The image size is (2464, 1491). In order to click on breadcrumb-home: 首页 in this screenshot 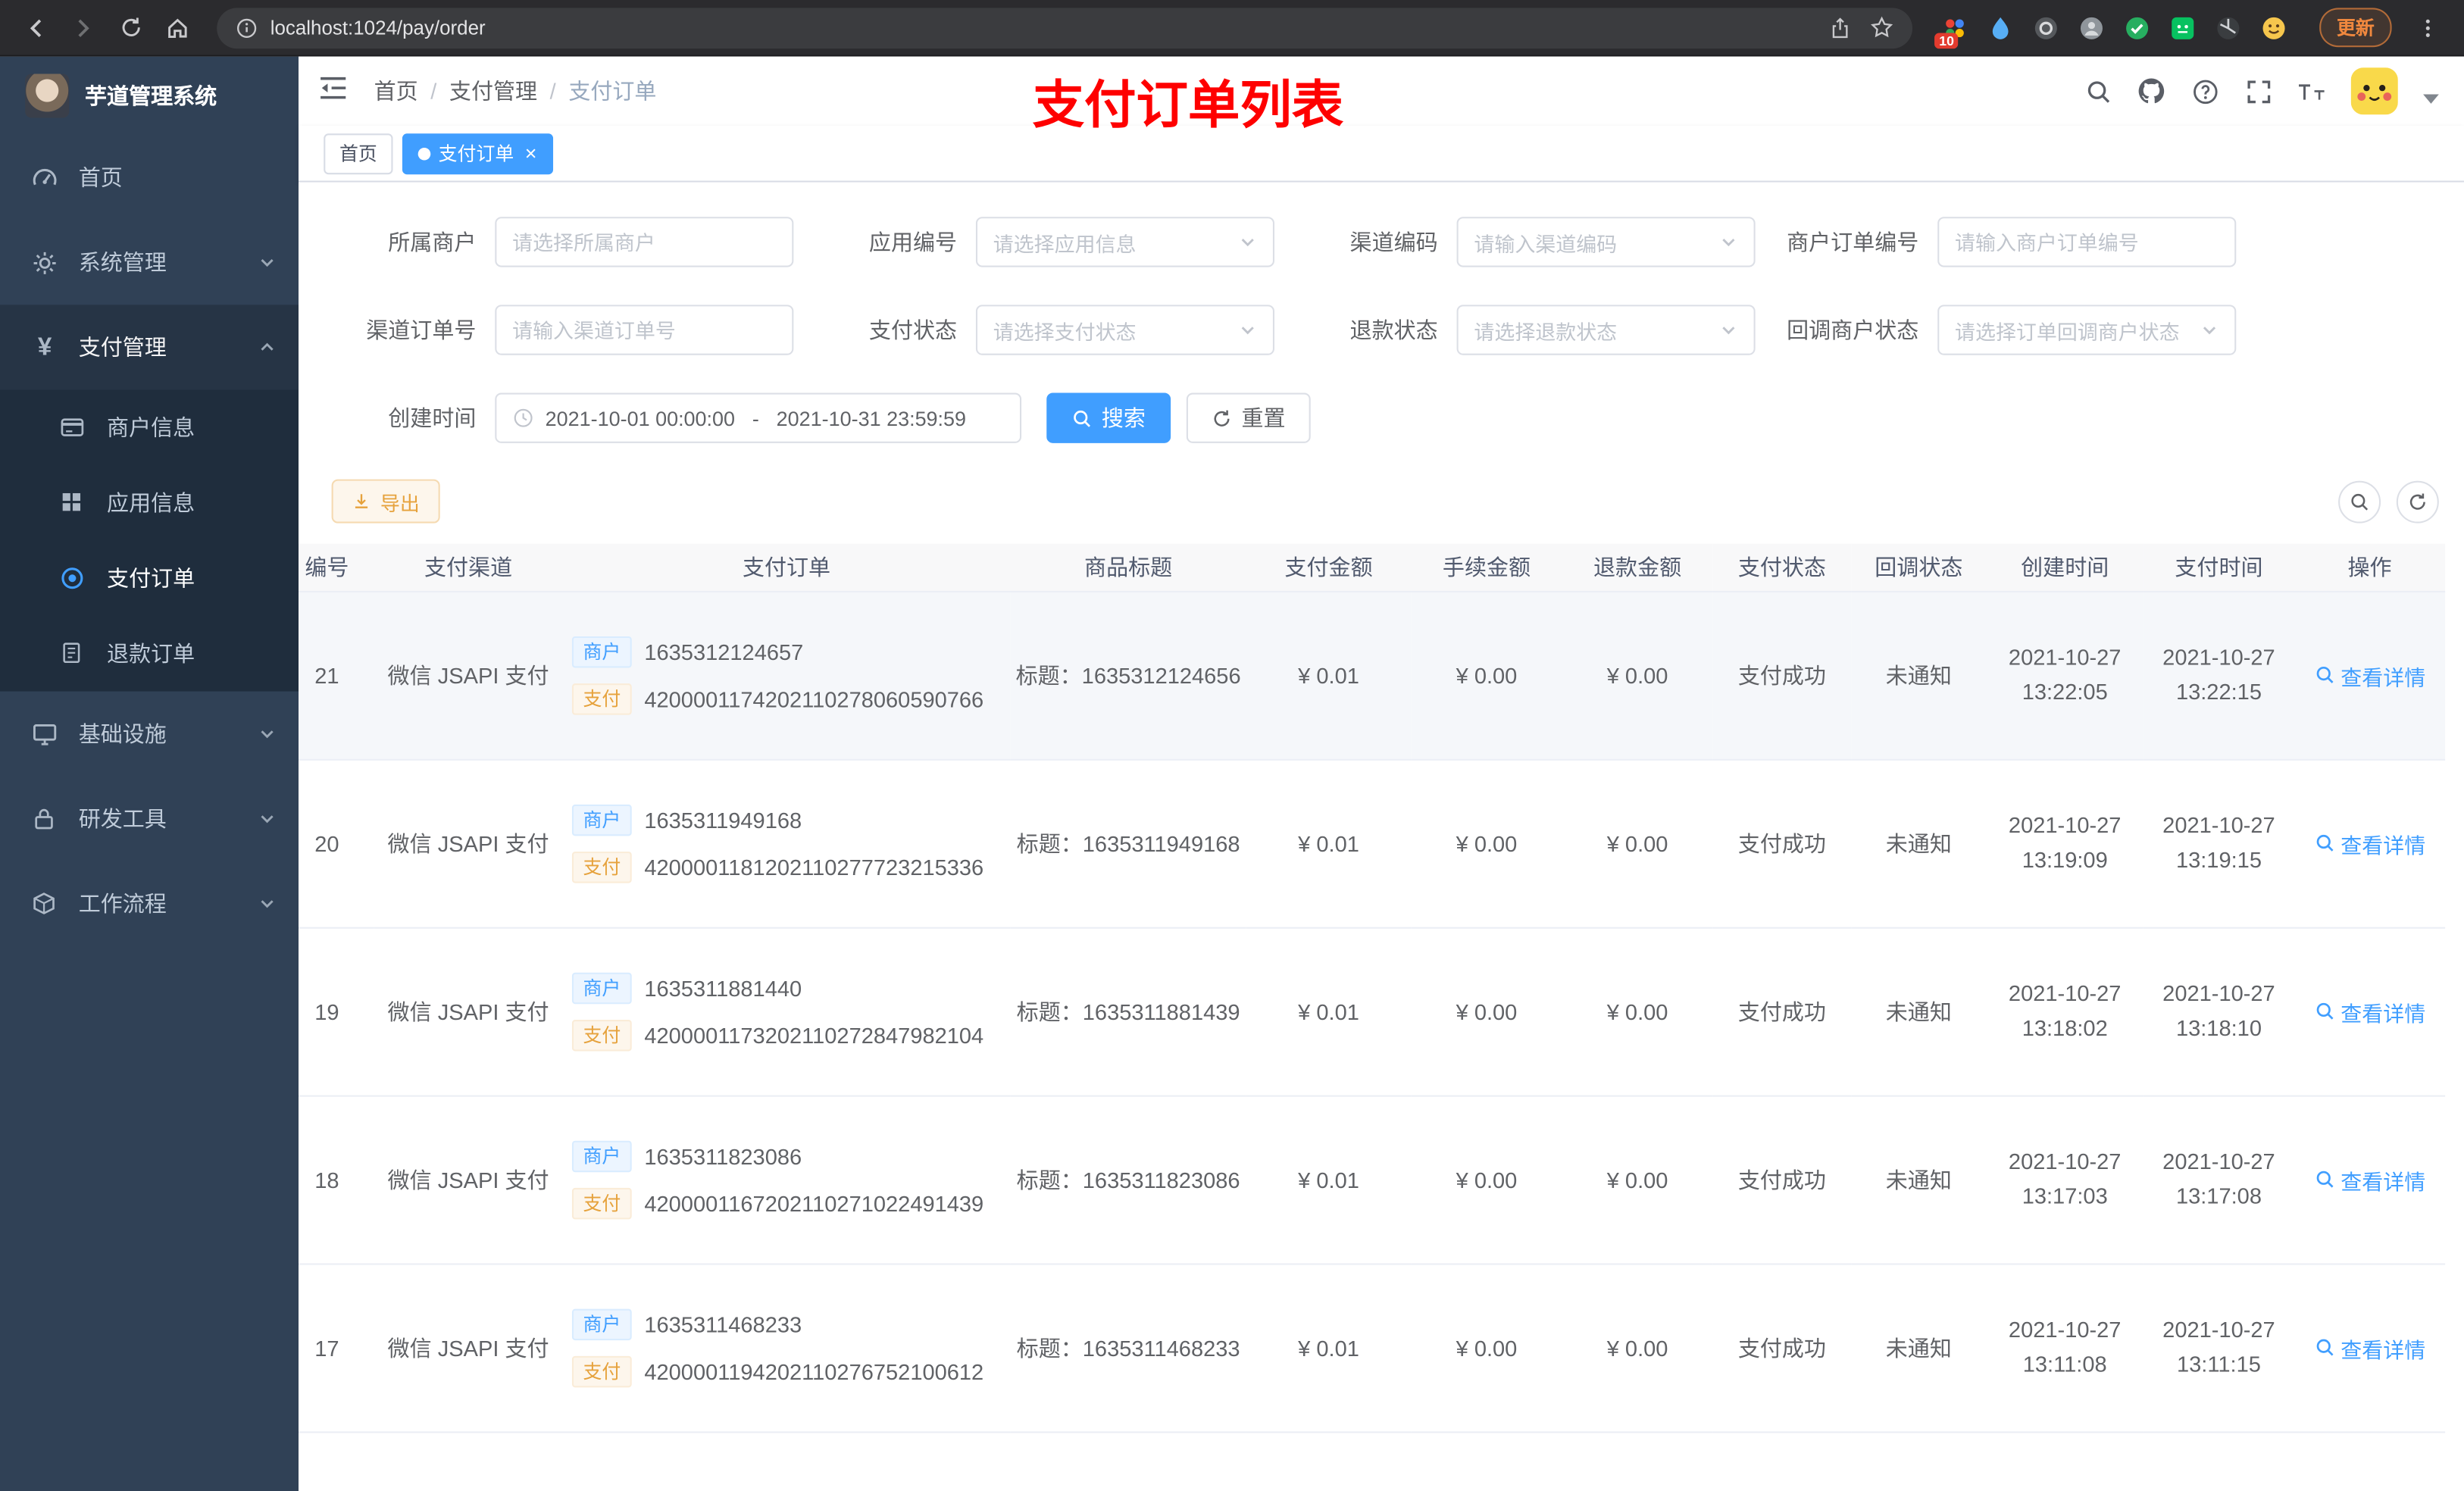, I will do `click(396, 91)`.